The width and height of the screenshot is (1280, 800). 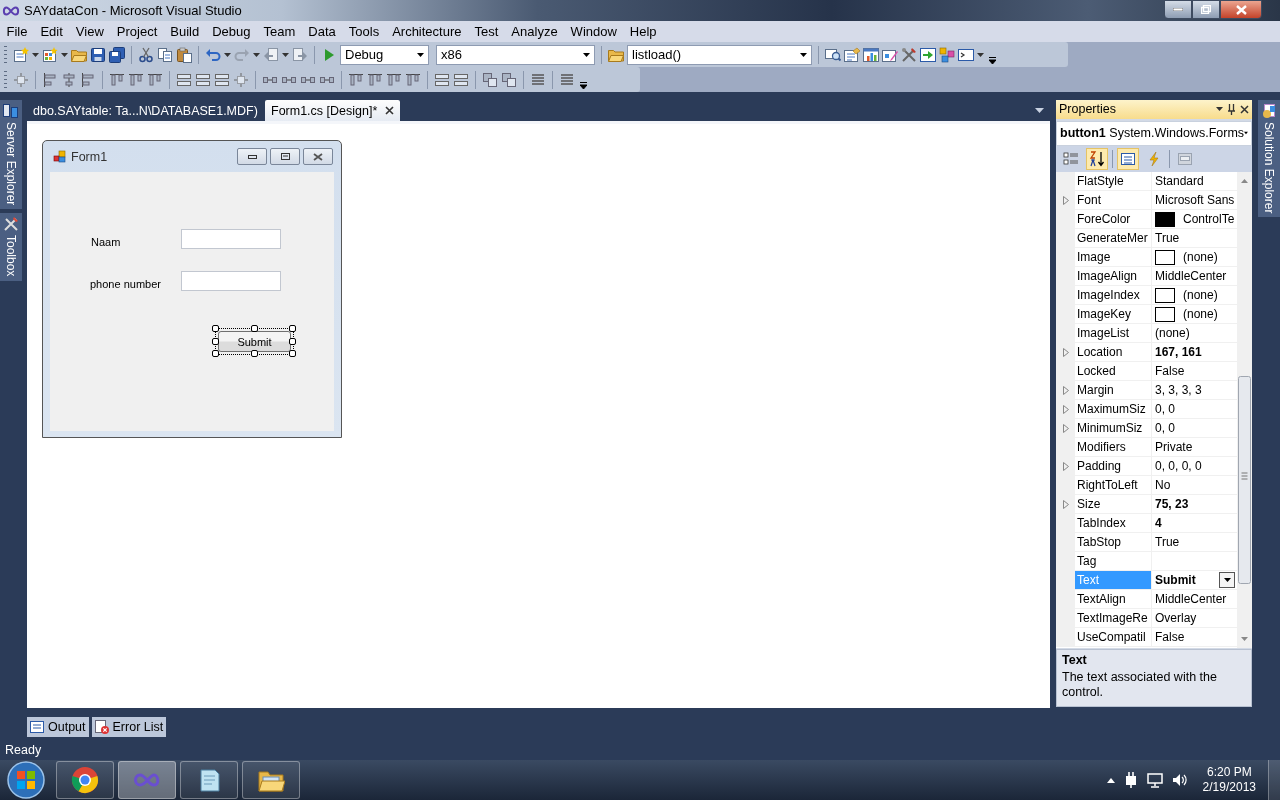 What do you see at coordinates (583, 85) in the screenshot?
I see `overflow-icon` at bounding box center [583, 85].